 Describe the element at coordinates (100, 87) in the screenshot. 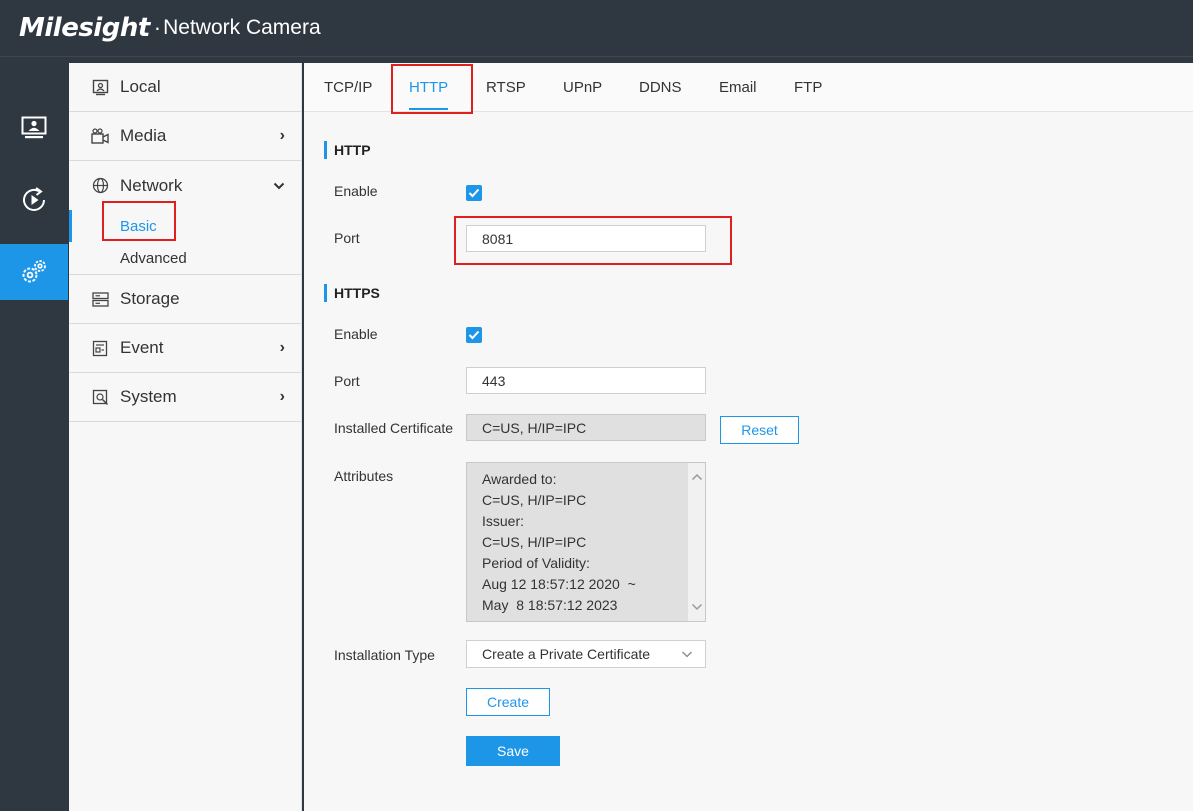

I see `local-icon` at that location.